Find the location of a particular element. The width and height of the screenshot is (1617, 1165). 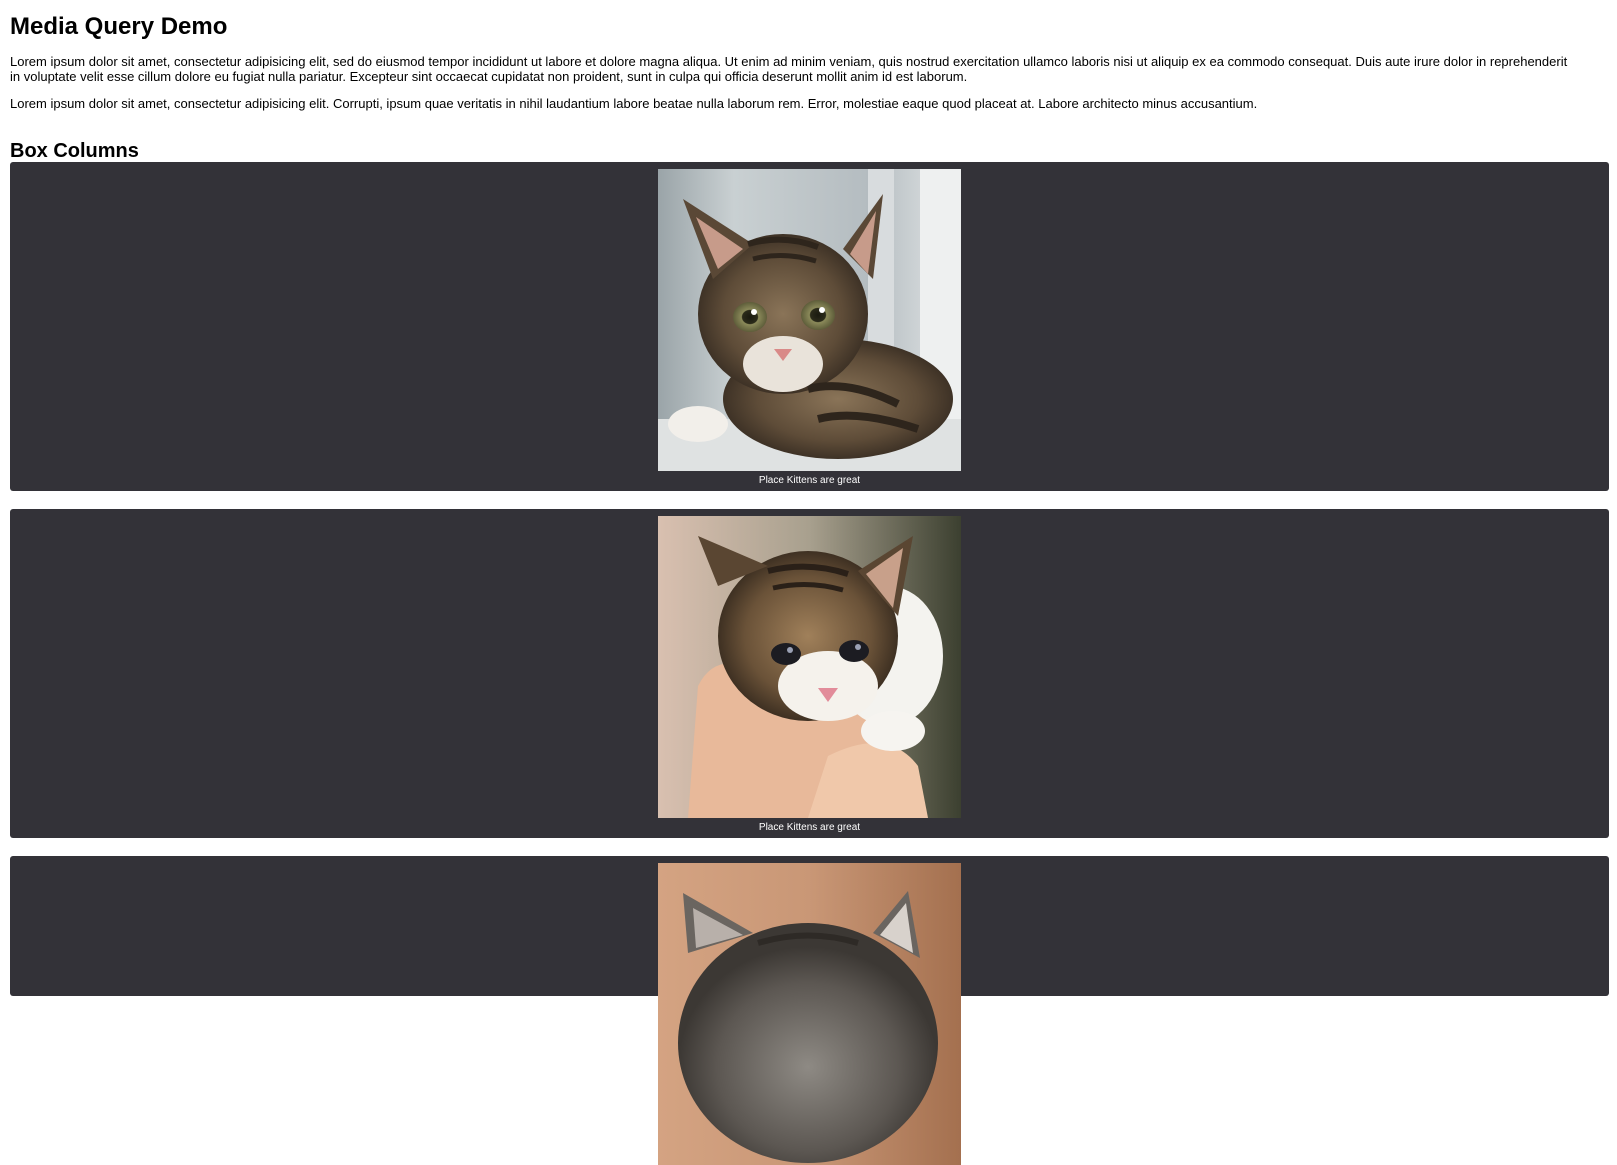

page-title: Media Query Demo is located at coordinates (119, 26).